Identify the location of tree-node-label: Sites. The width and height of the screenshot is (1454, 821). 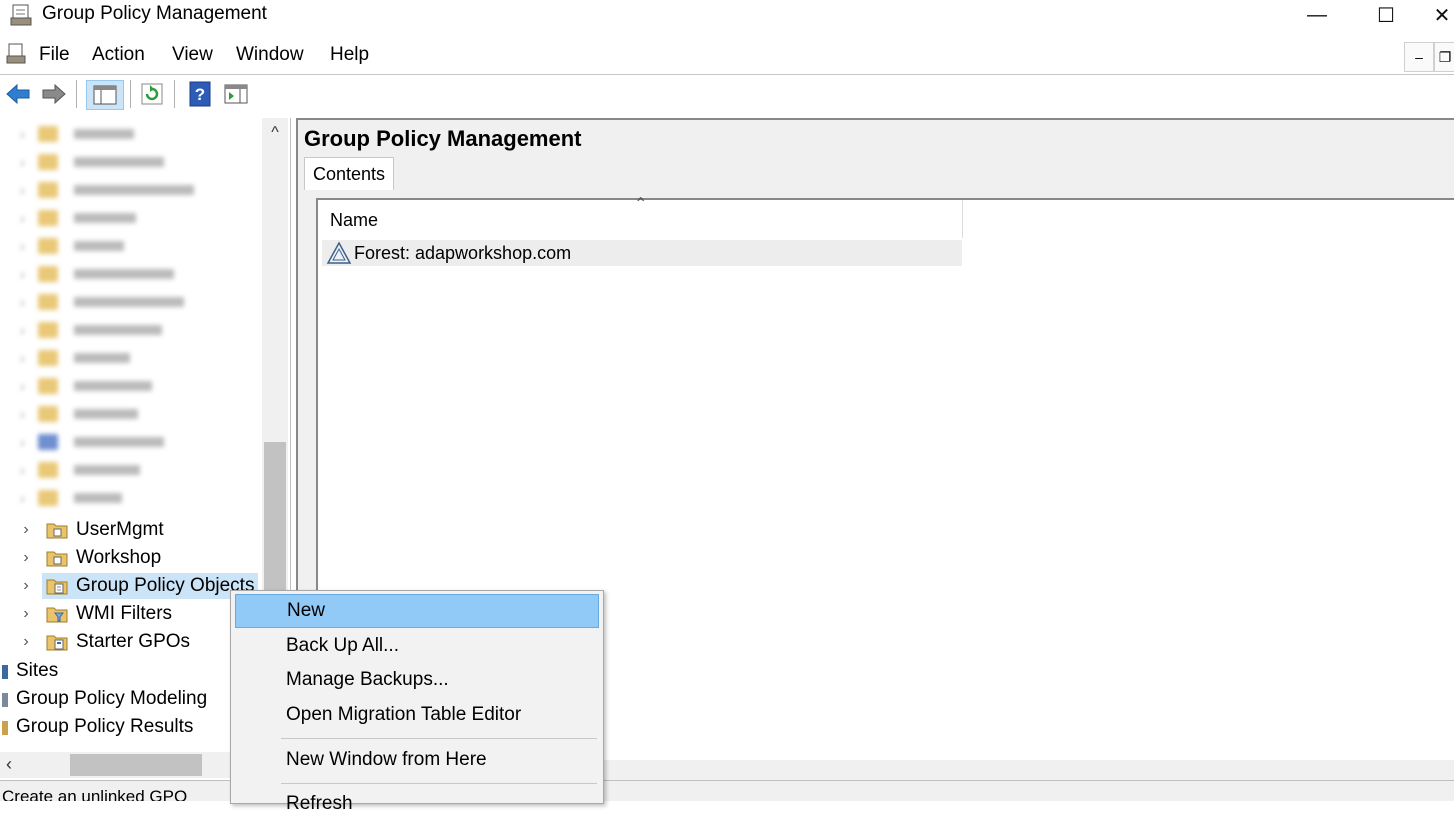
(37, 670).